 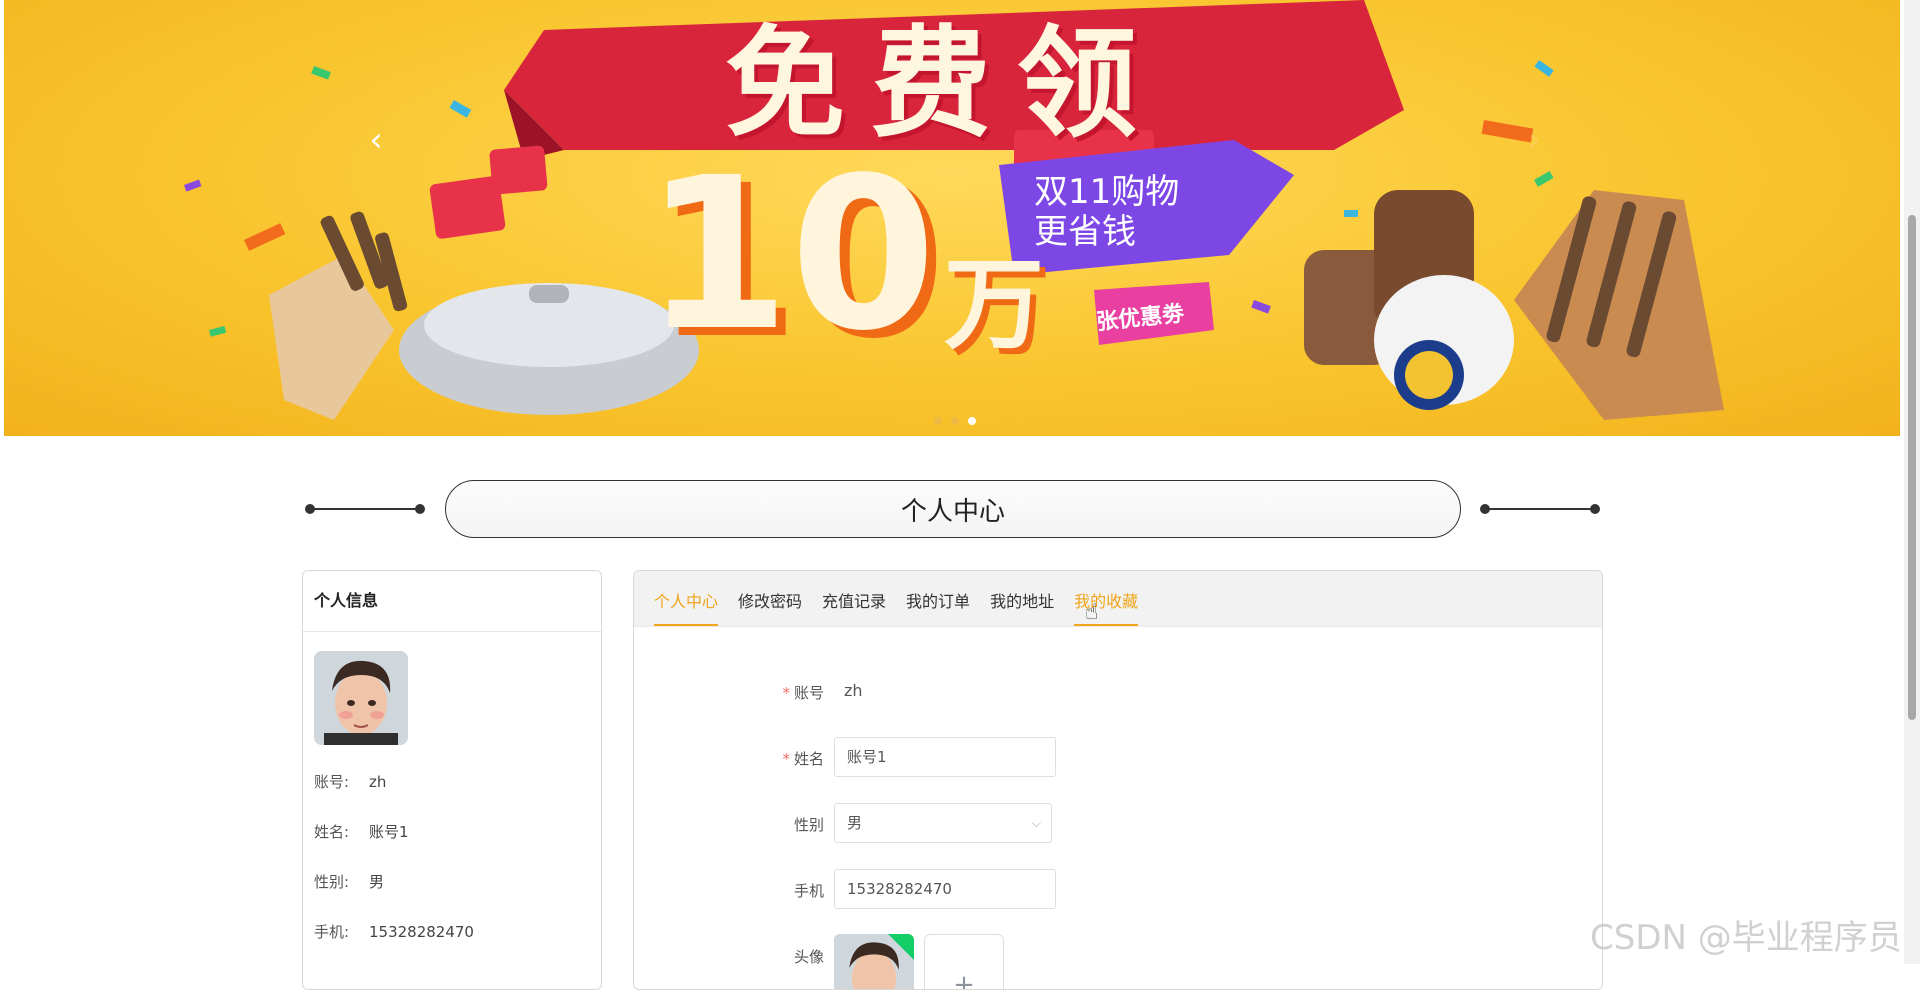 I want to click on profile-row-gender: 性别: 男, so click(x=349, y=881).